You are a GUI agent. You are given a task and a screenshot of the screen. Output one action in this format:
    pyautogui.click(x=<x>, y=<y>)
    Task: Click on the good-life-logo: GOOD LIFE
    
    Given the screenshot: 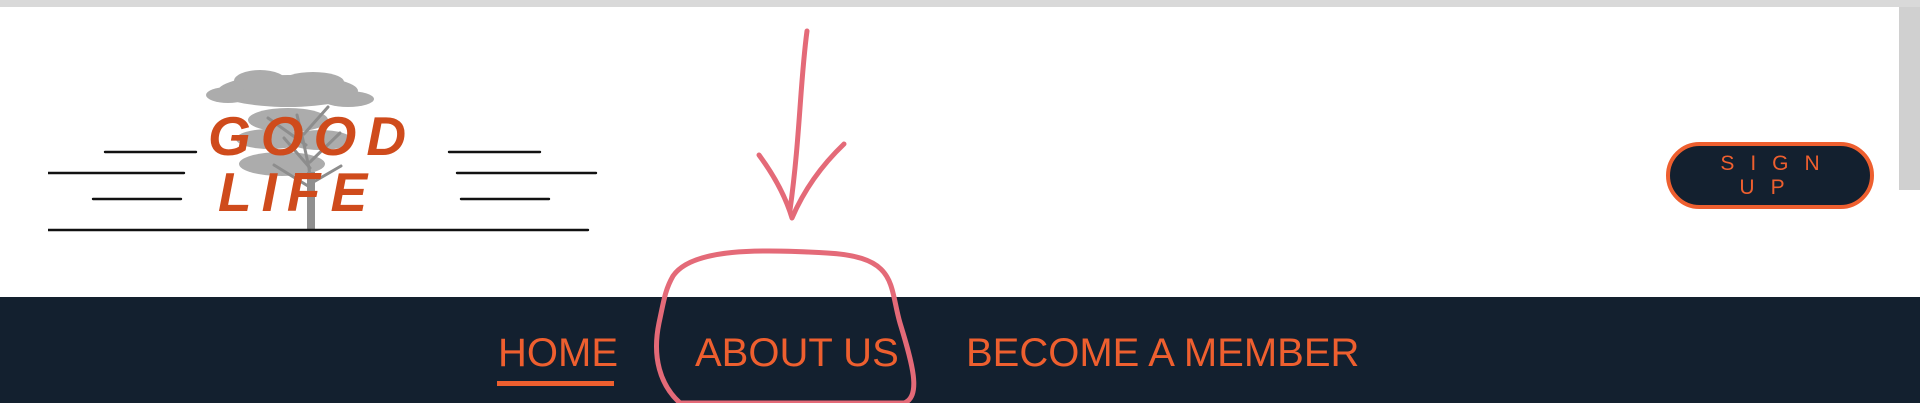 What is the action you would take?
    pyautogui.click(x=323, y=150)
    